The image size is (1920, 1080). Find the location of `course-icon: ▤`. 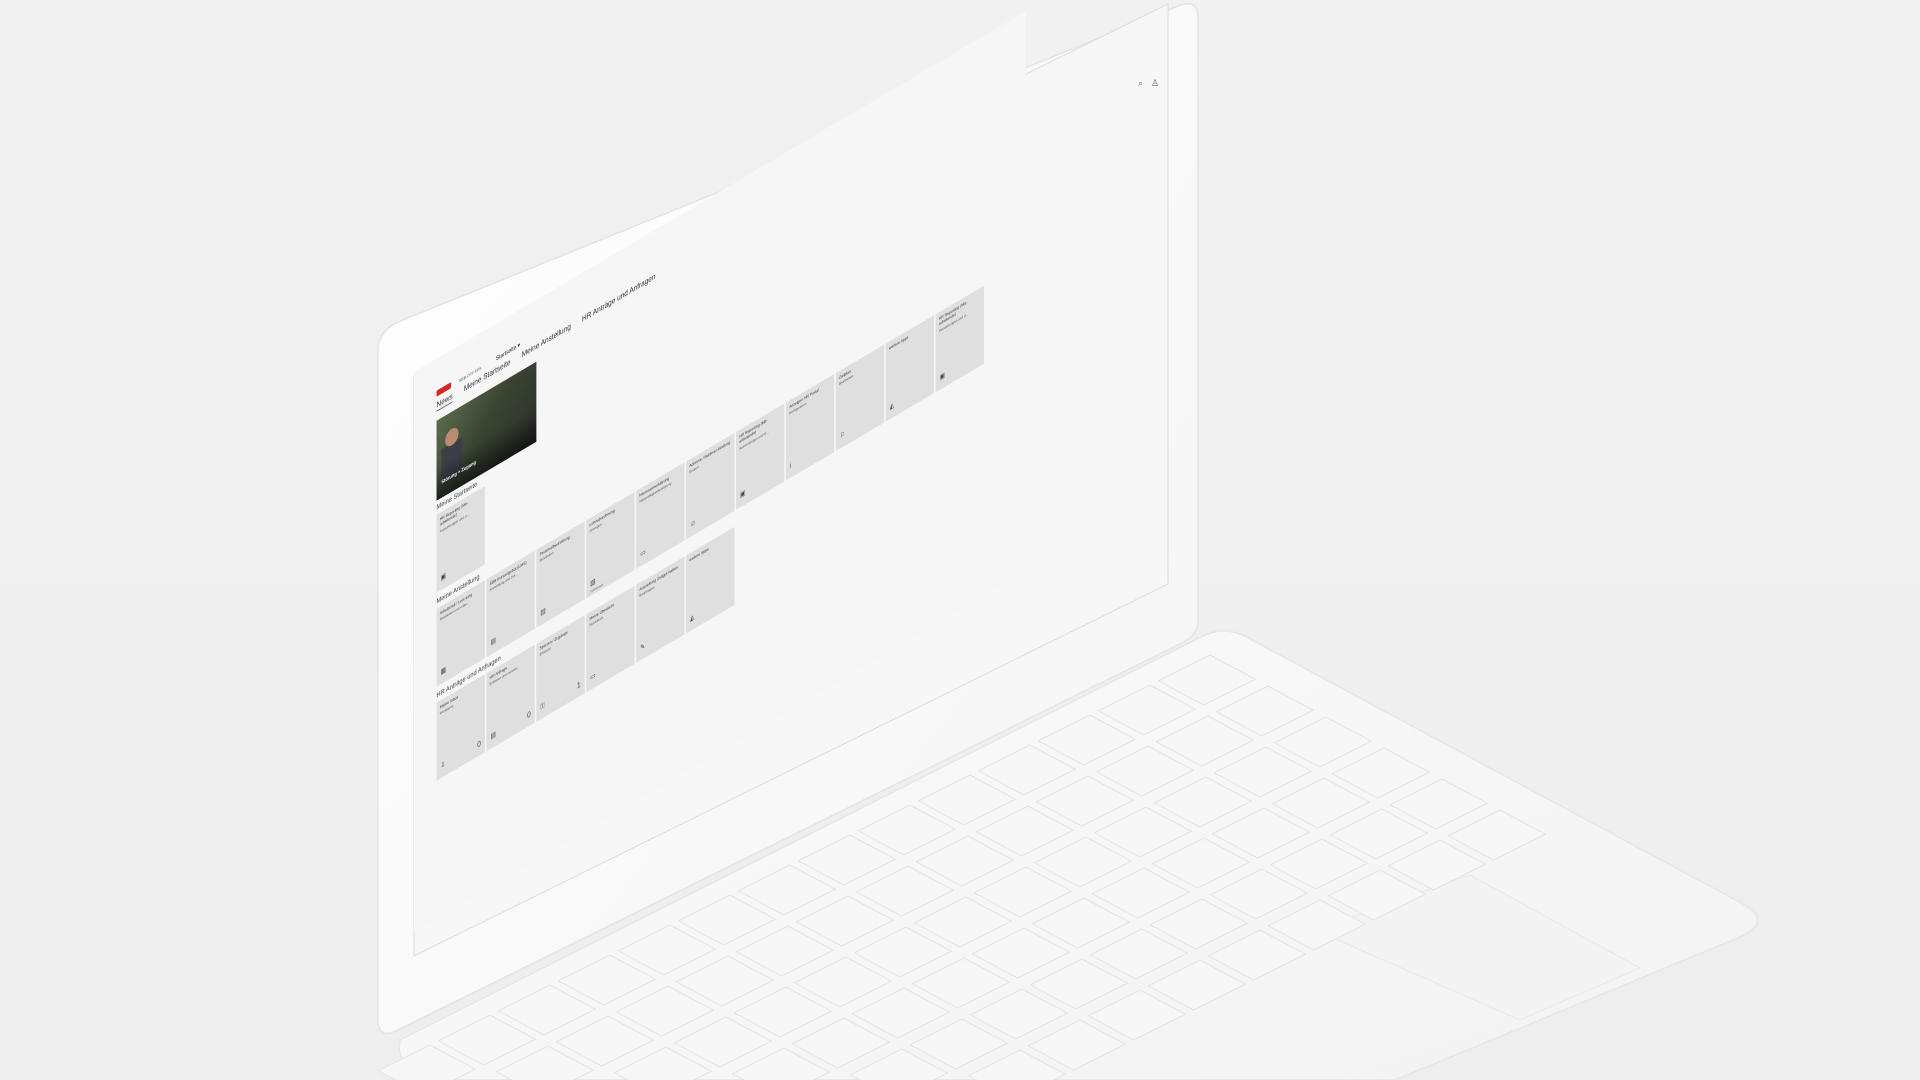

course-icon: ▤ is located at coordinates (493, 641).